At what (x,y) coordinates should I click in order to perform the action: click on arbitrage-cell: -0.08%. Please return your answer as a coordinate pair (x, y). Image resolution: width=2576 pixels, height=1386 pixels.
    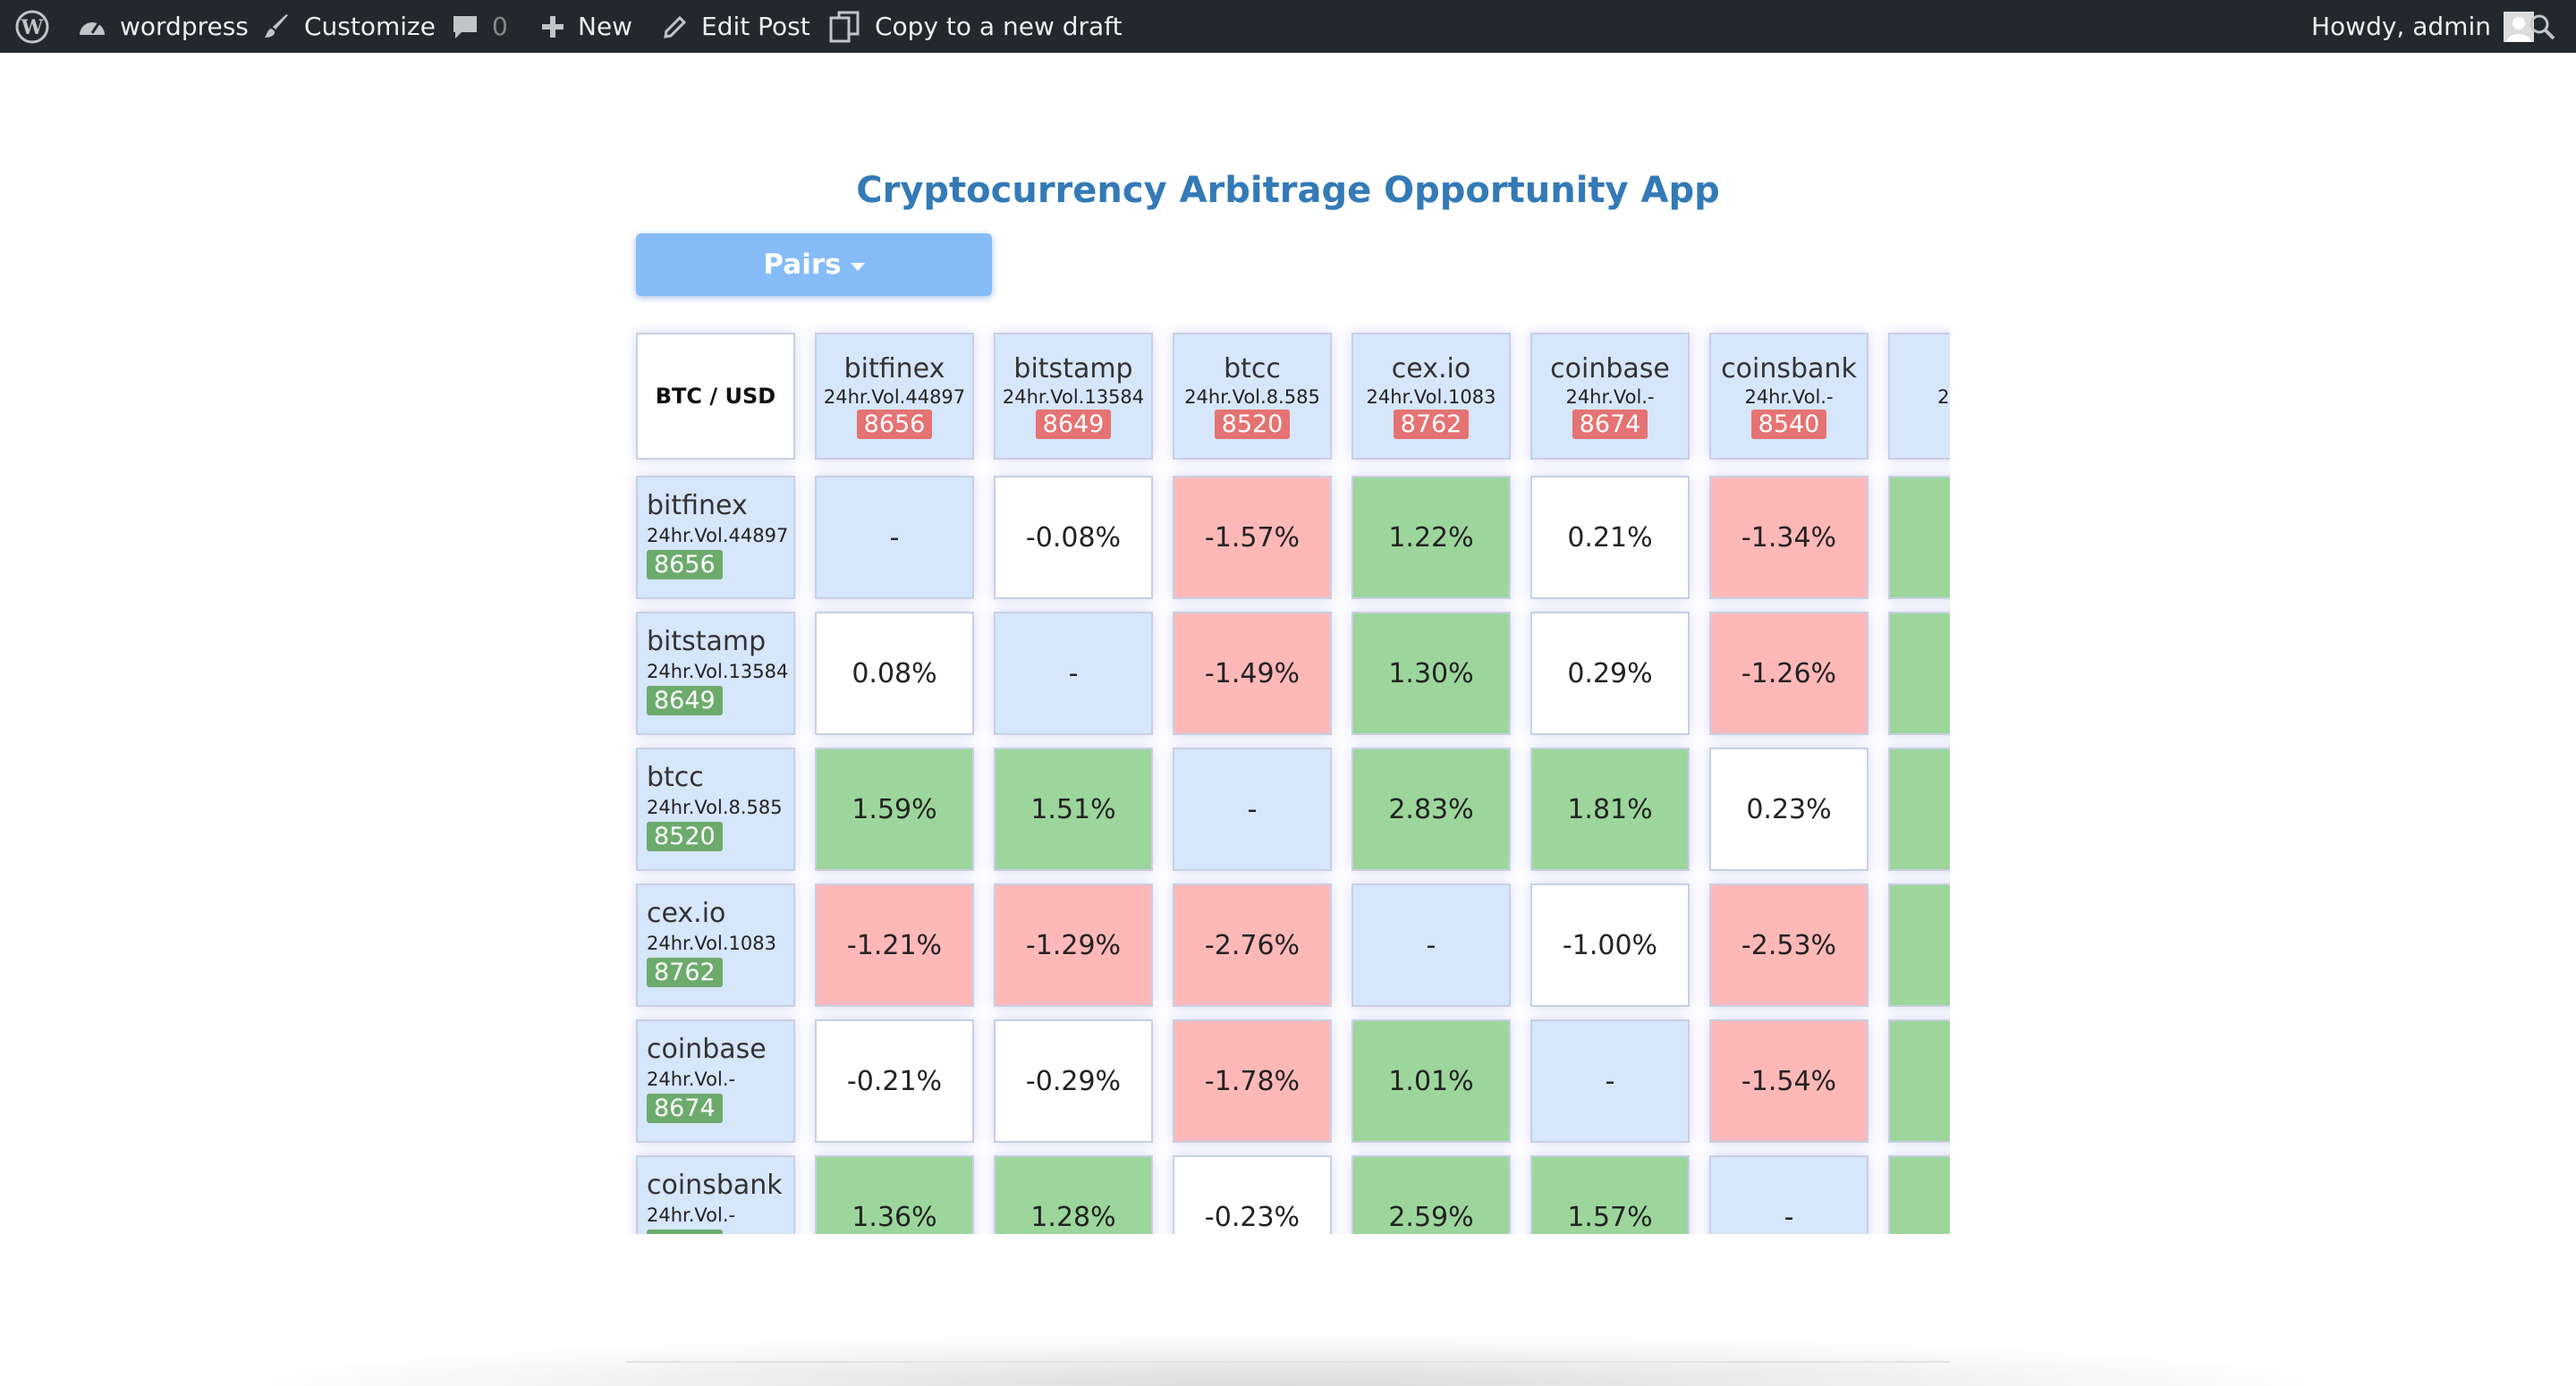
    Looking at the image, I should click on (1073, 537).